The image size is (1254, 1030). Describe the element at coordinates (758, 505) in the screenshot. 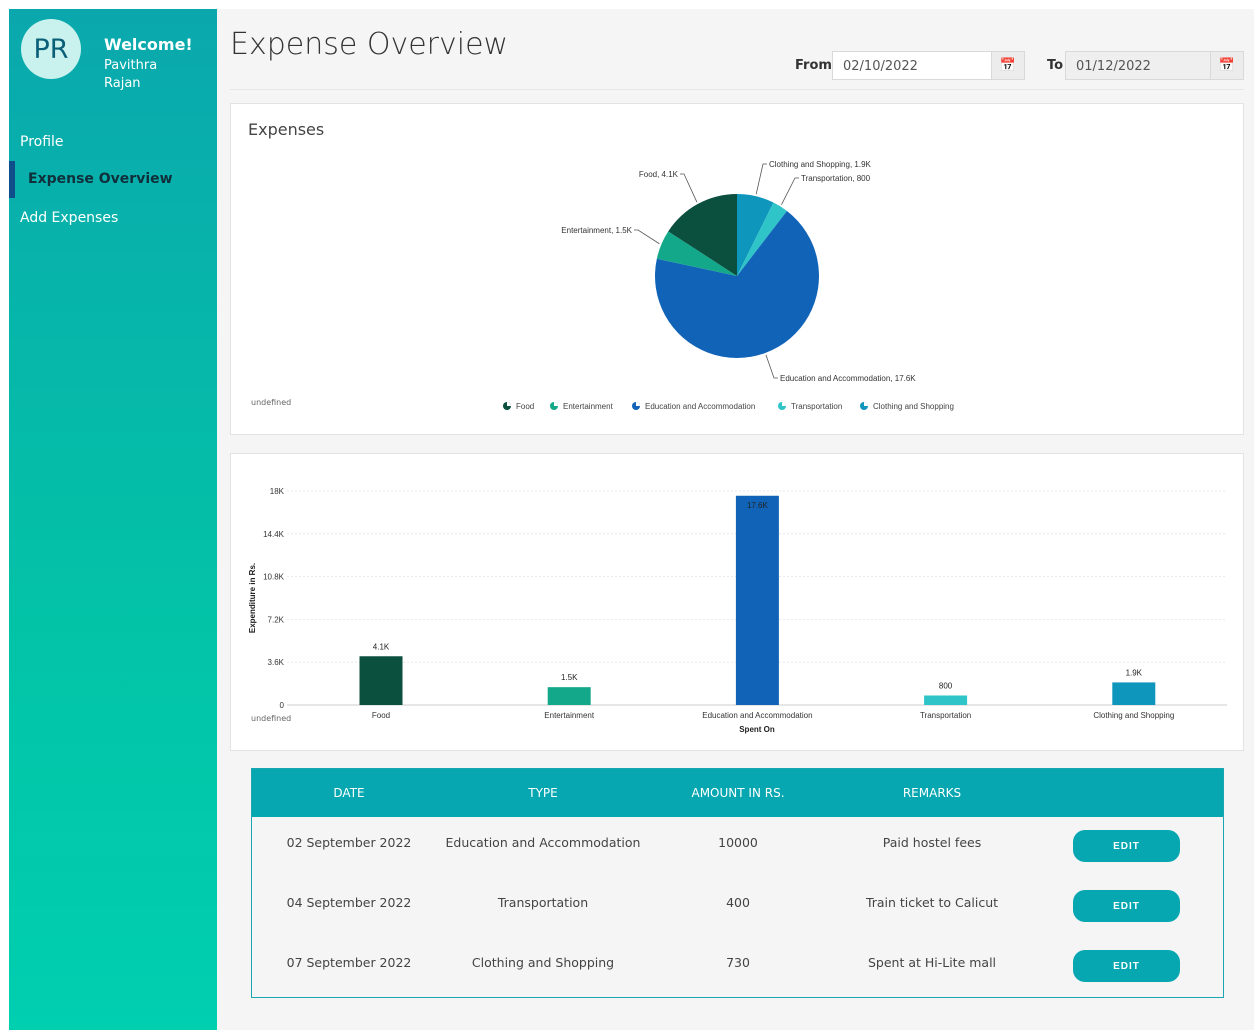

I see `bar-data-label: 17.6K` at that location.